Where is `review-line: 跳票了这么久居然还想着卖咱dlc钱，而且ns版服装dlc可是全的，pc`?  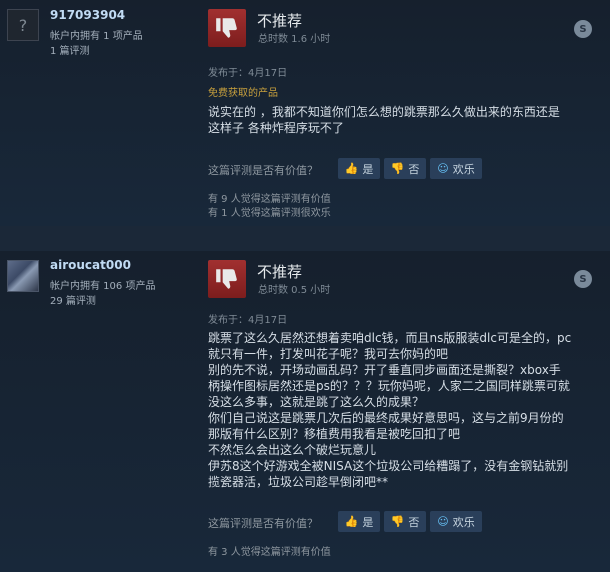 review-line: 跳票了这么久居然还想着卖咱dlc钱，而且ns版服装dlc可是全的，pc is located at coordinates (390, 338).